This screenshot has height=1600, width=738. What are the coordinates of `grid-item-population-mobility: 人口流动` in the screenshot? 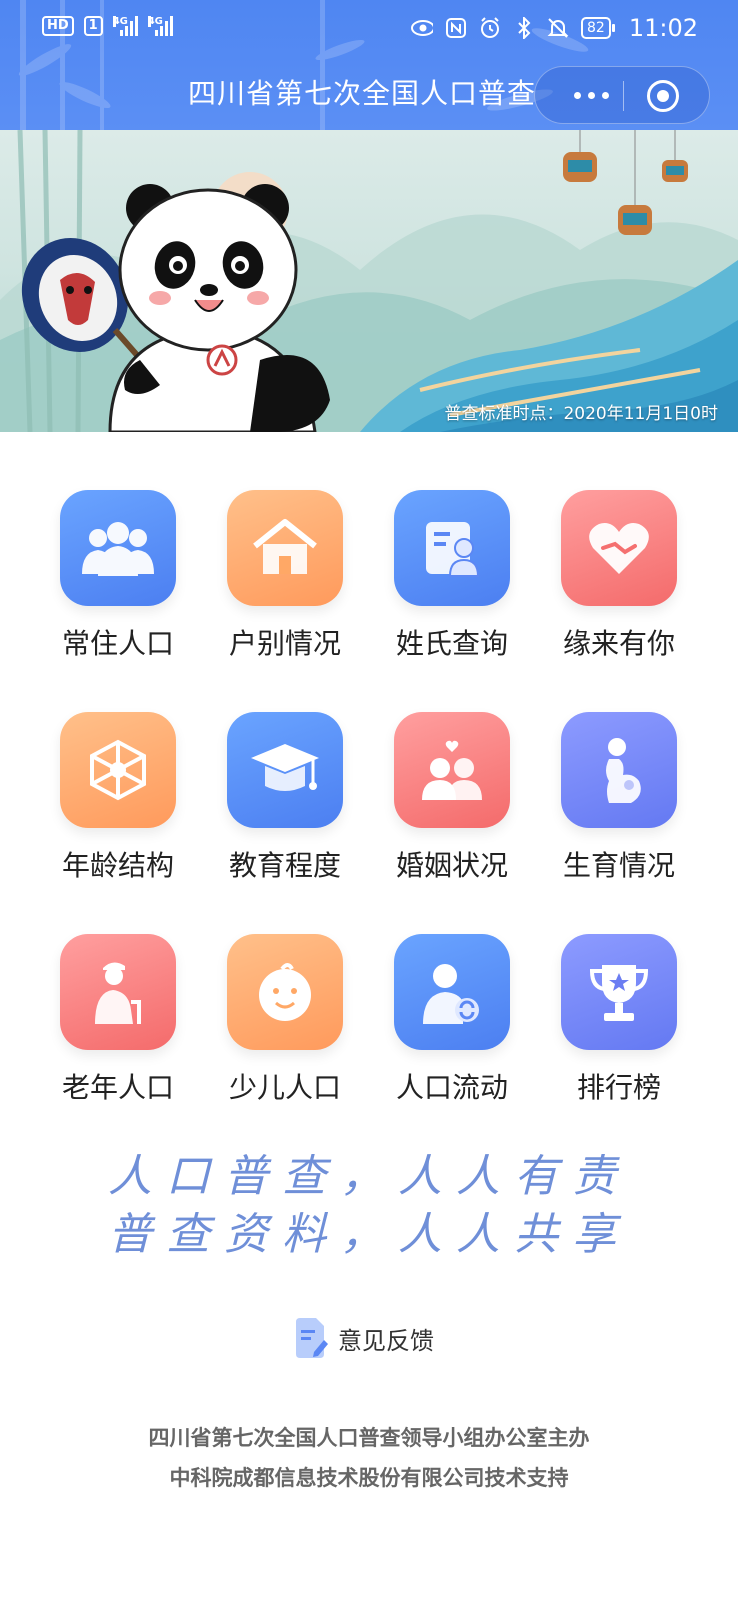 It's located at (452, 1019).